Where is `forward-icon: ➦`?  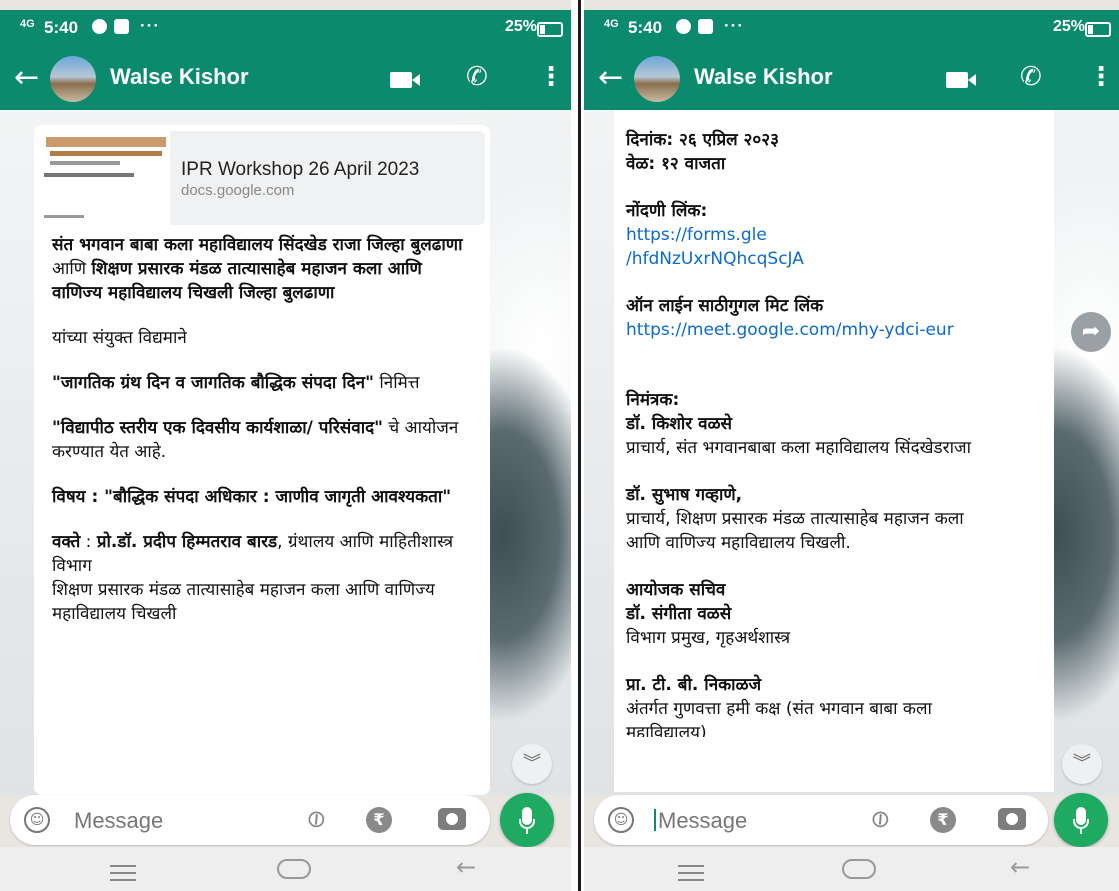
forward-icon: ➦ is located at coordinates (1091, 332).